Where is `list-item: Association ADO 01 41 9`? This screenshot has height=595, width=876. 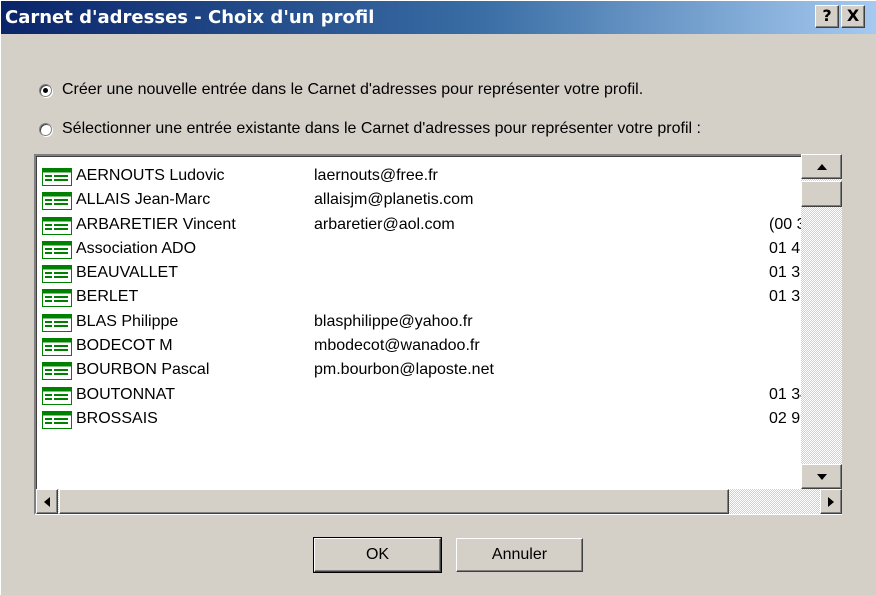
list-item: Association ADO 01 41 9 is located at coordinates (439, 250).